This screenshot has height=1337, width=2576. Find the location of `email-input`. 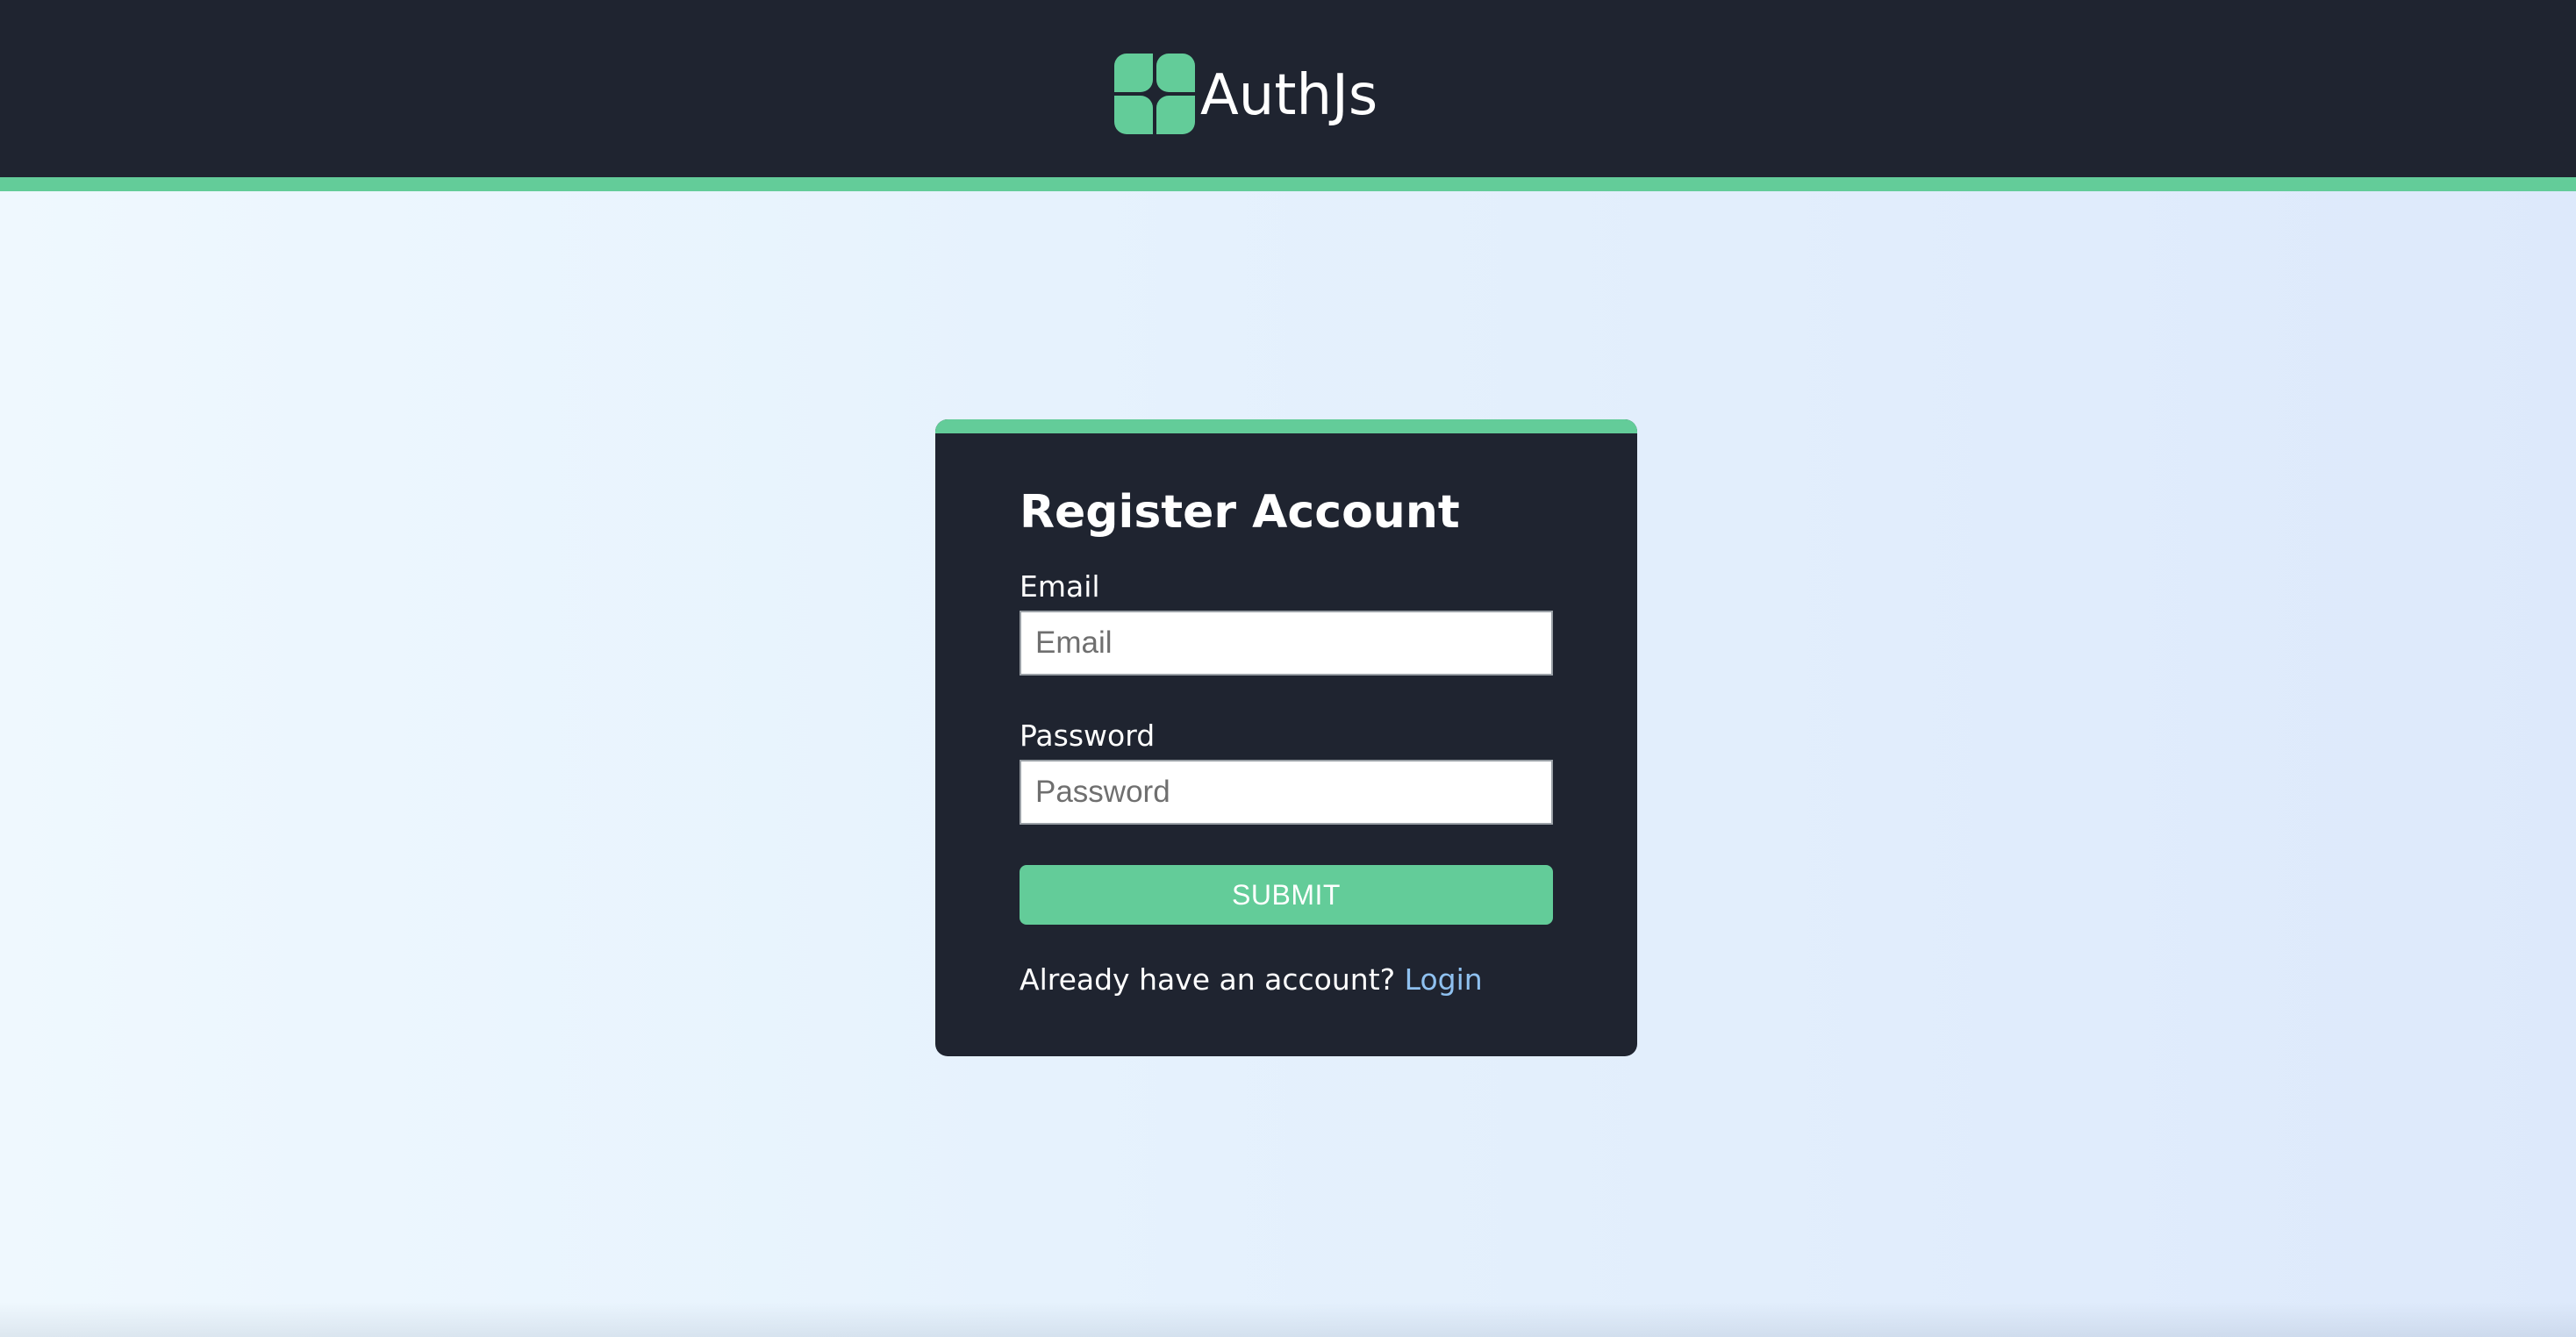

email-input is located at coordinates (1286, 644).